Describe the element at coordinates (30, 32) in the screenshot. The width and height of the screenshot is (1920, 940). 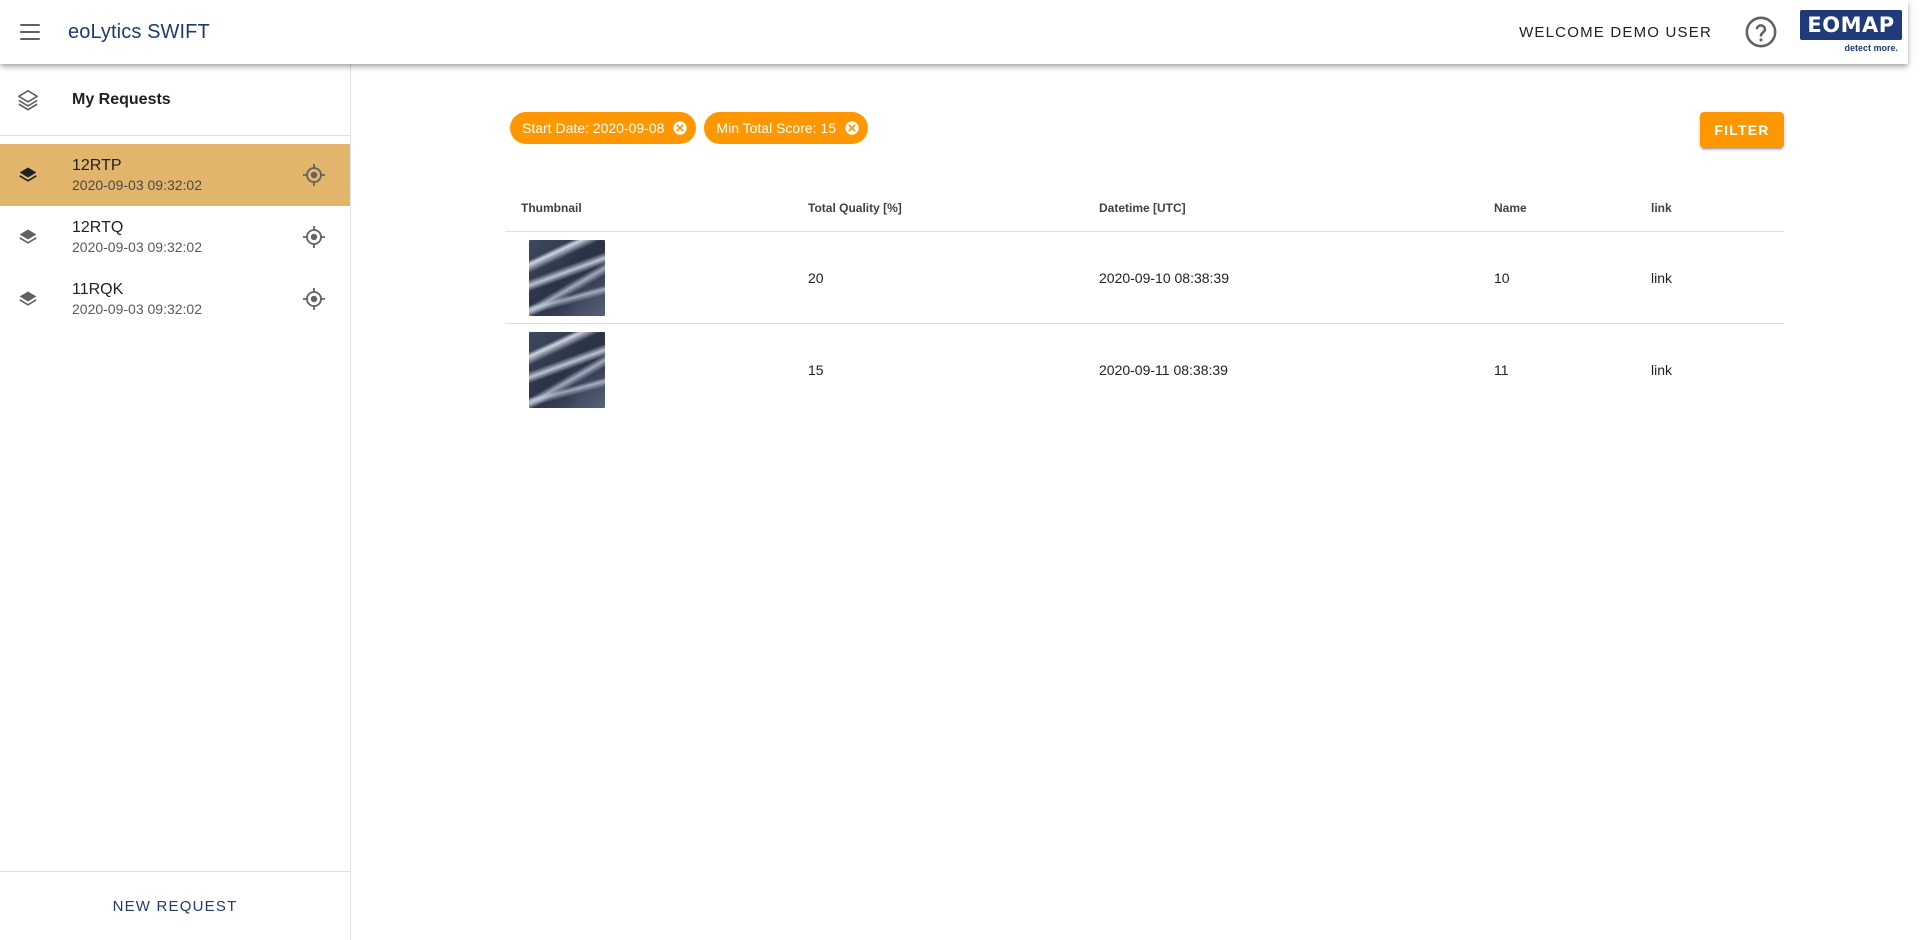
I see `menu-icon` at that location.